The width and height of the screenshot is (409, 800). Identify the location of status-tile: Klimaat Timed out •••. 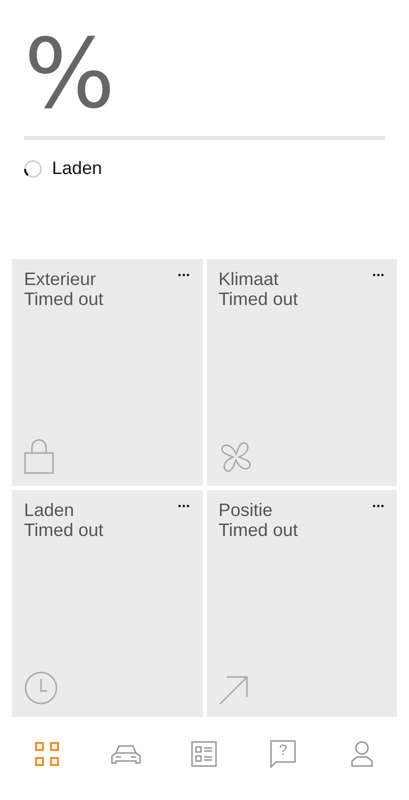
(301, 372).